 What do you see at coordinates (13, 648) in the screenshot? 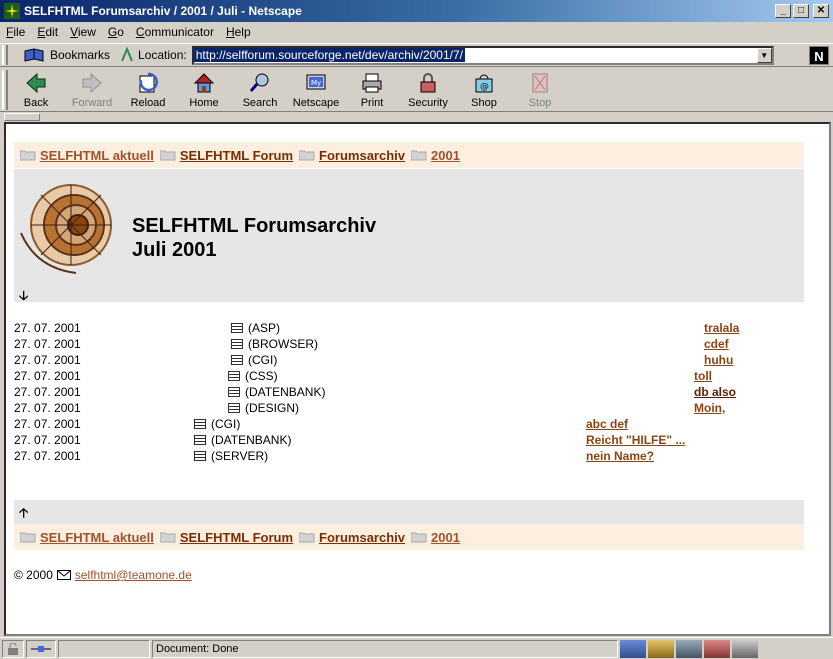
I see `security-status-icon` at bounding box center [13, 648].